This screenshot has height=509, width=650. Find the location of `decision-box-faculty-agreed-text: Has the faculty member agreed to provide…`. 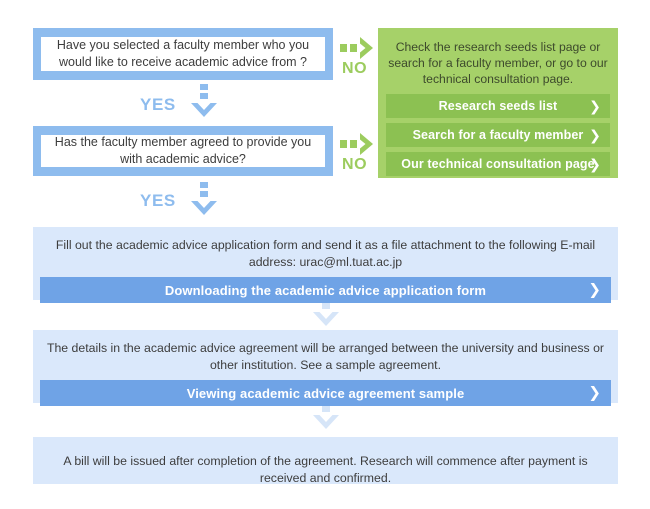

decision-box-faculty-agreed-text: Has the faculty member agreed to provide… is located at coordinates (183, 151).